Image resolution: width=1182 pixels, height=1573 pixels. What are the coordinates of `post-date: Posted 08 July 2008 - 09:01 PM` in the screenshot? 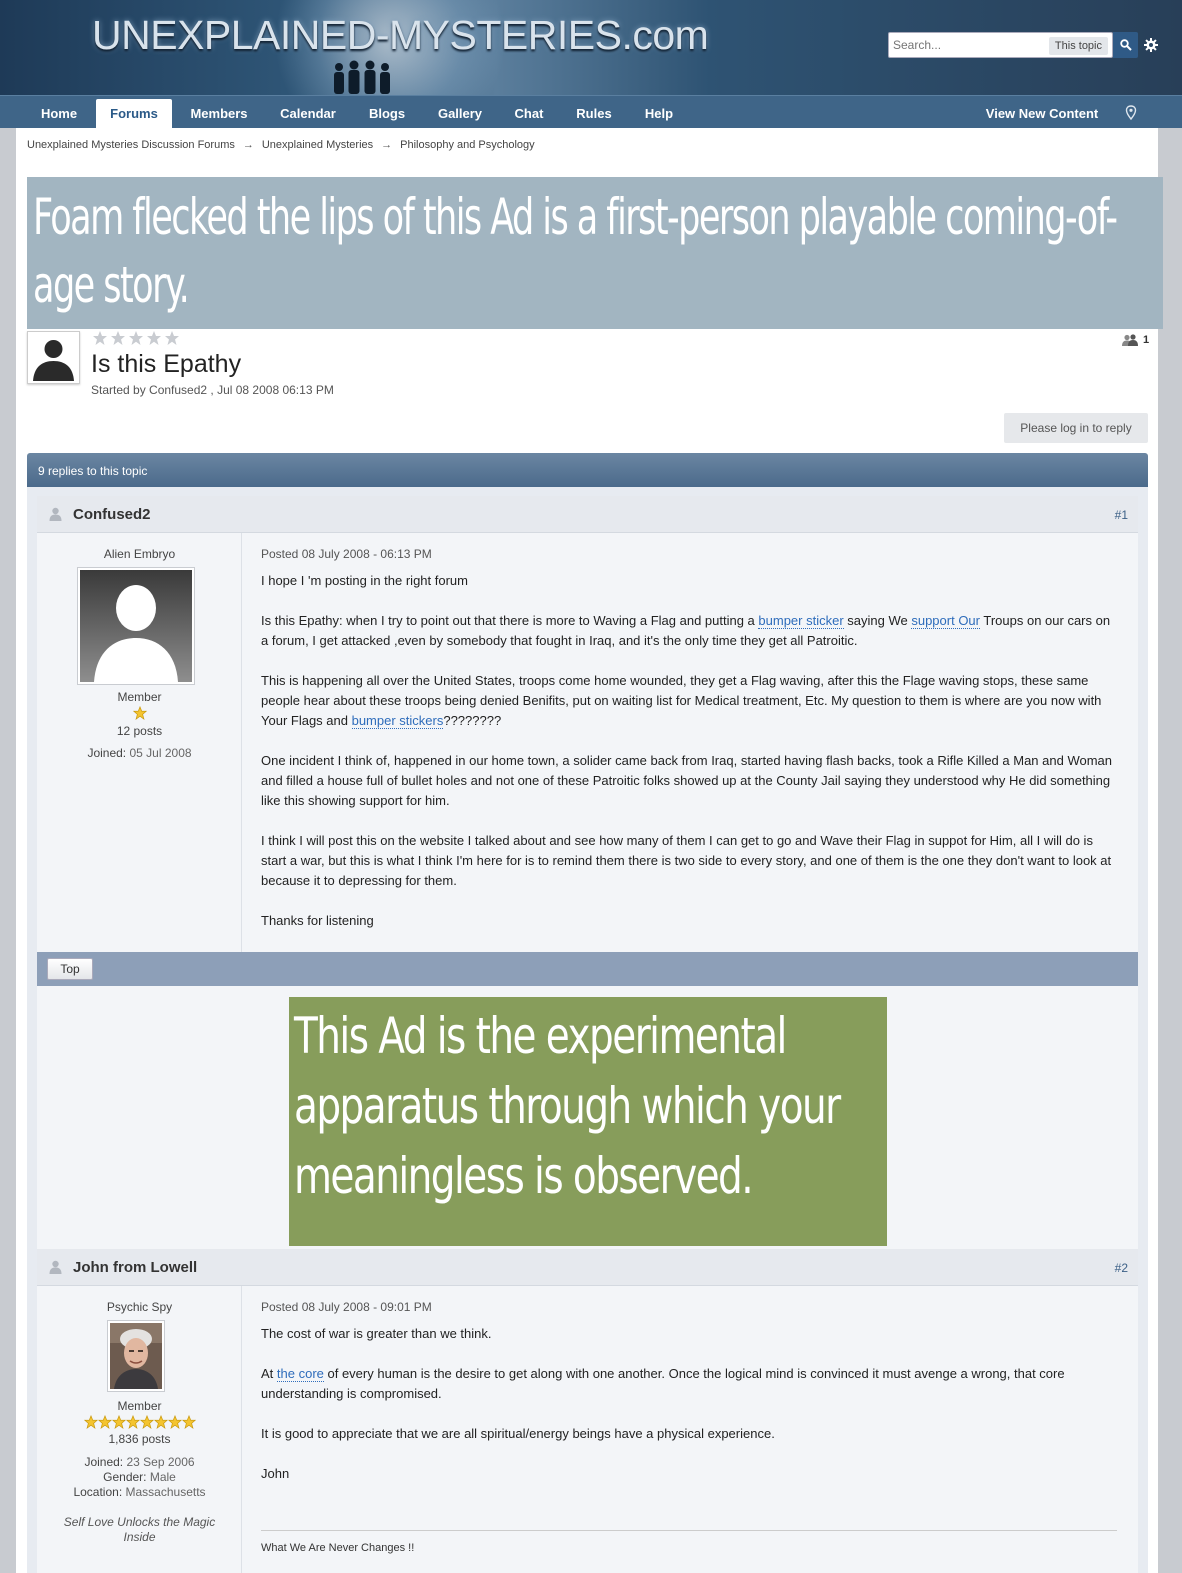 It's located at (346, 1307).